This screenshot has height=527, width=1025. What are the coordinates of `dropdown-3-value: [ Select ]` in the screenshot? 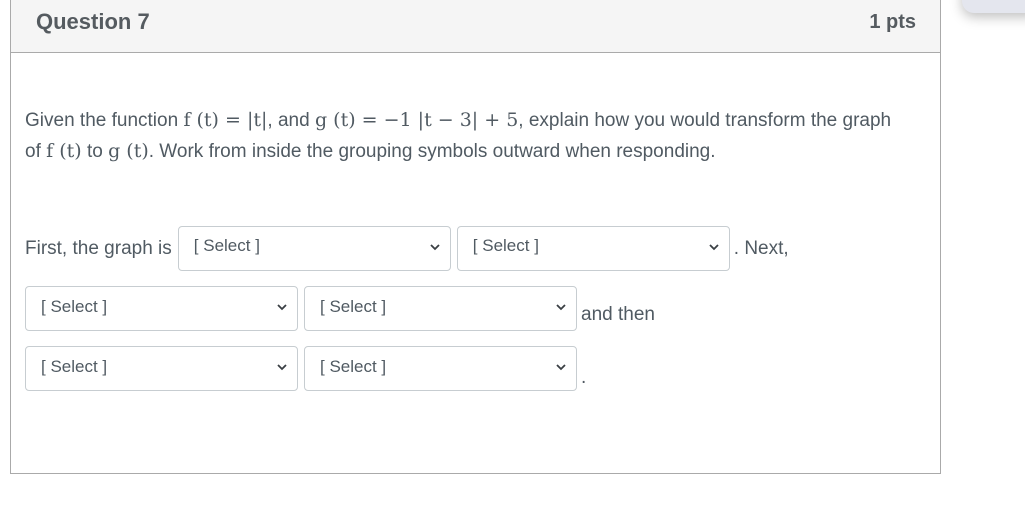 It's located at (74, 306).